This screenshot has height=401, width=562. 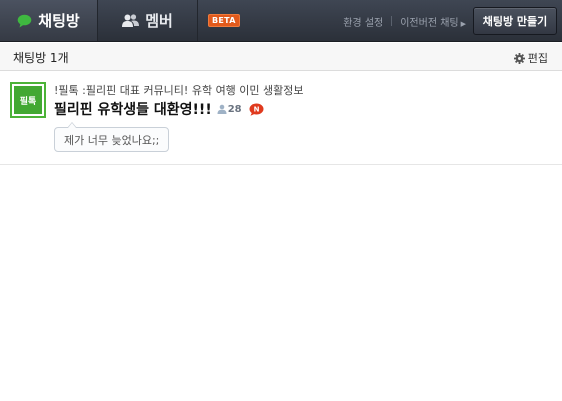 I want to click on person-icon, so click(x=222, y=109).